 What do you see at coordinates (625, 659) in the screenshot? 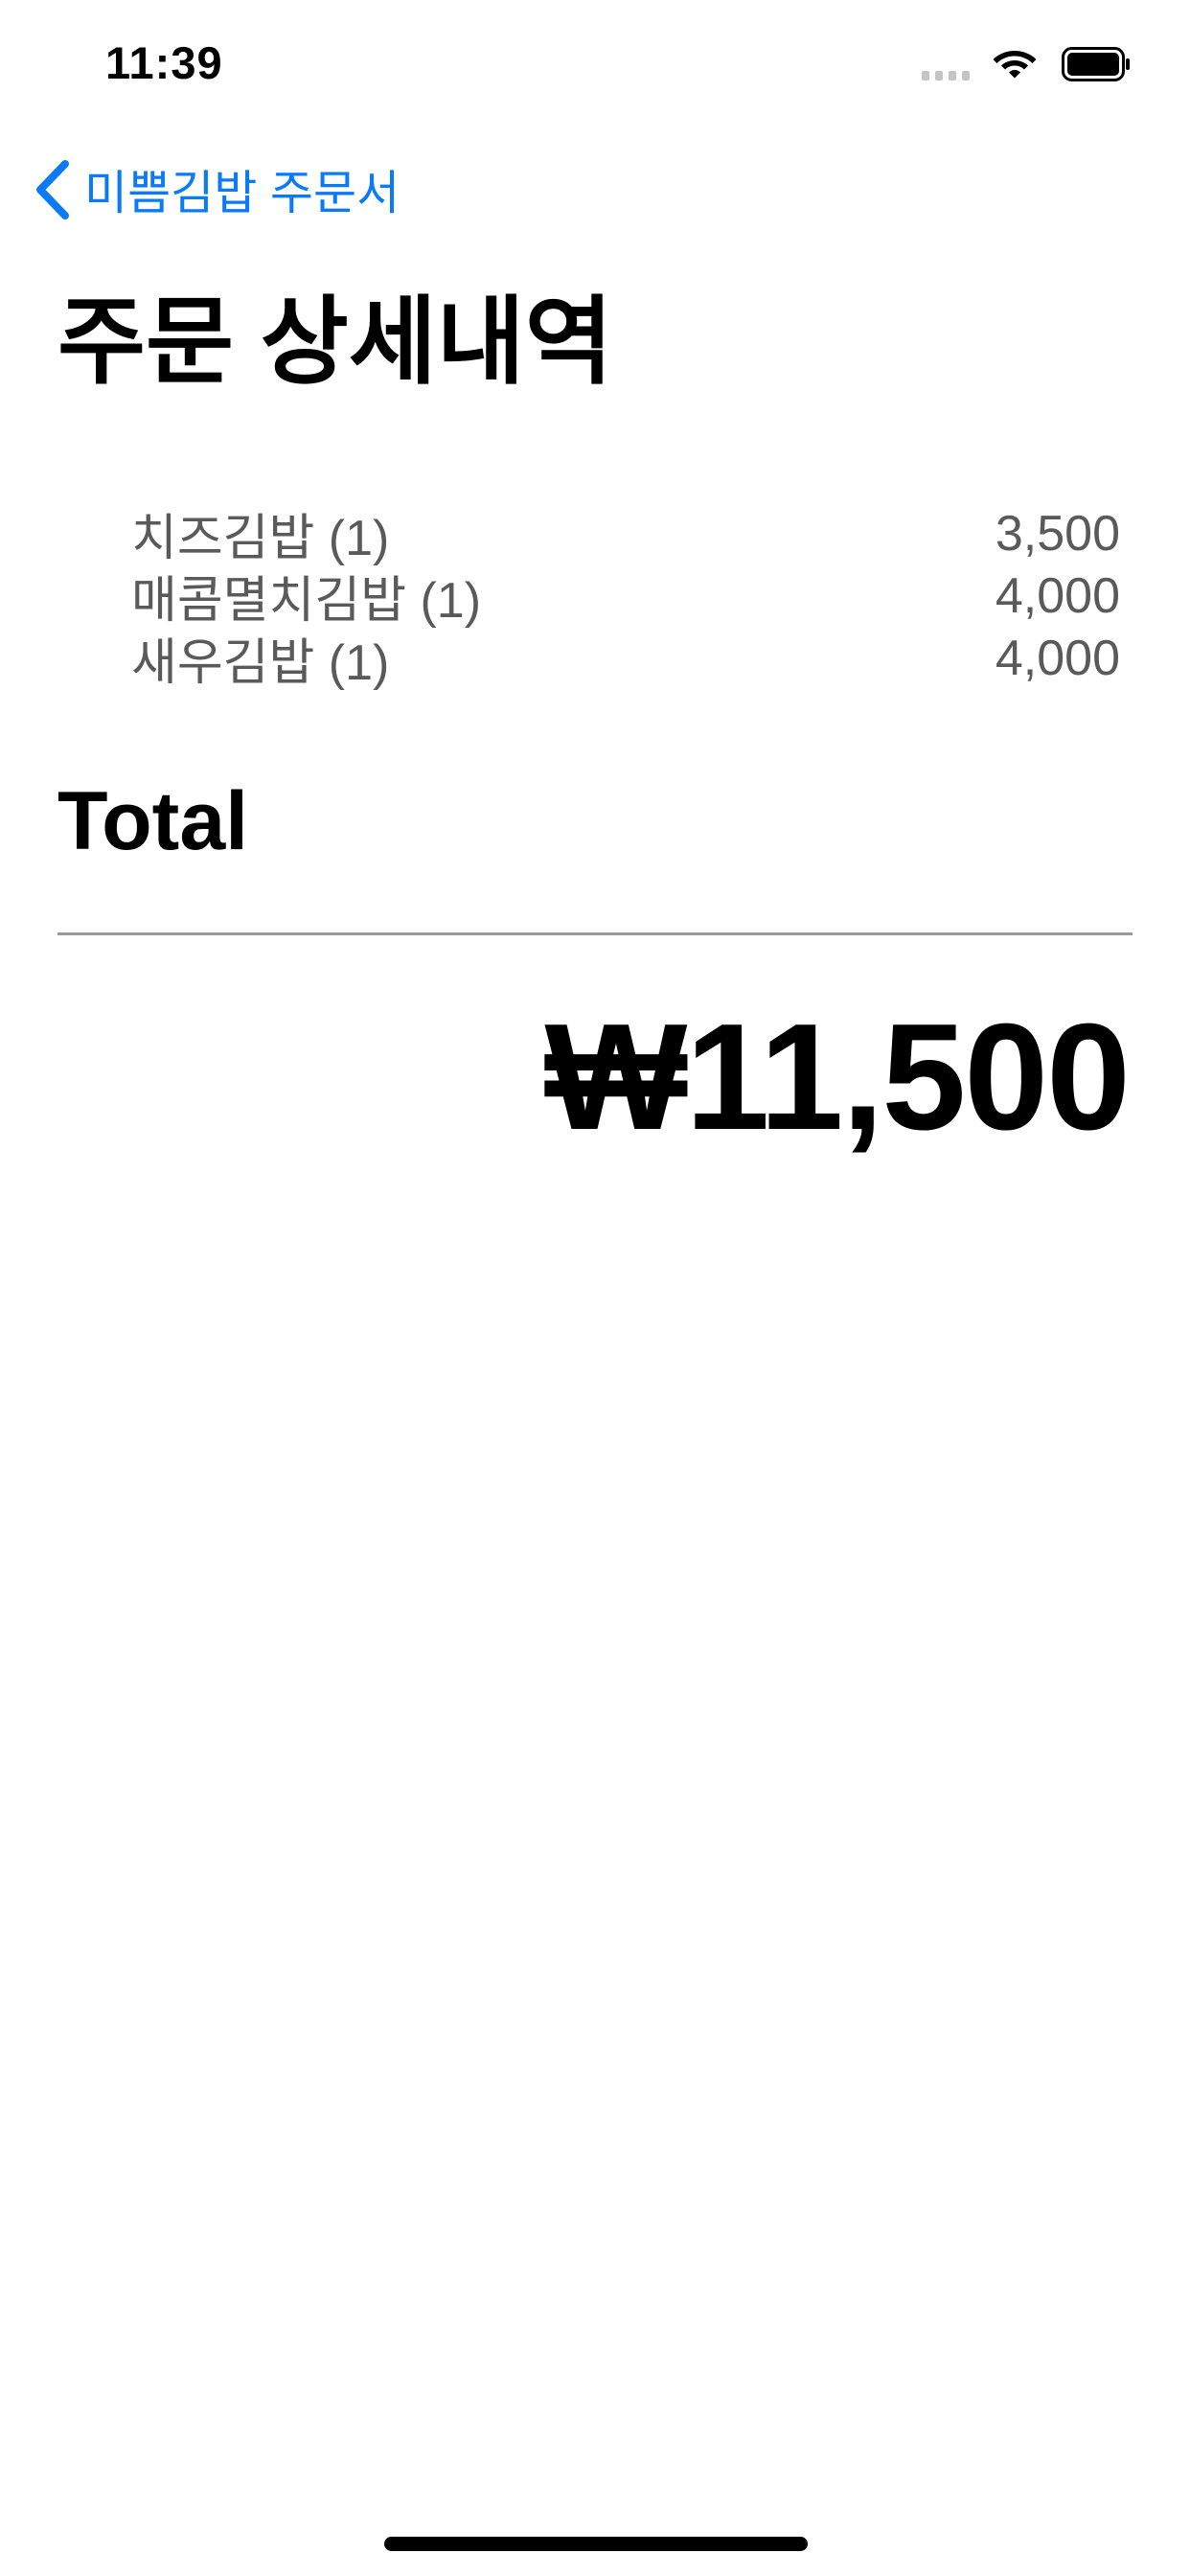
I see `list-item: 새우김밥 (1) 4,000` at bounding box center [625, 659].